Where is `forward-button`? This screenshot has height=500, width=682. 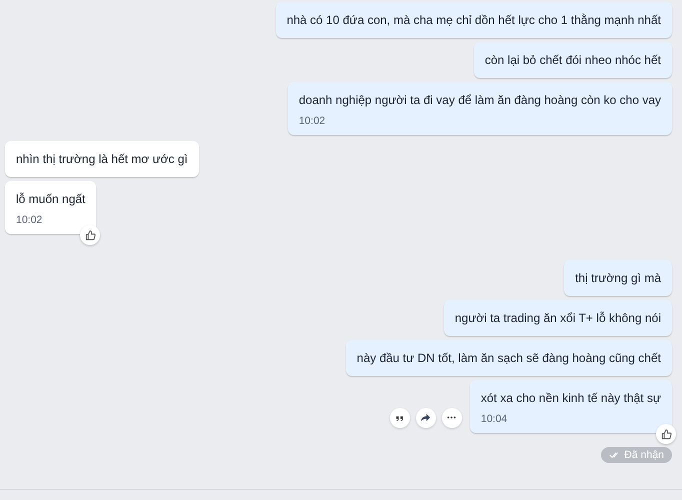
forward-button is located at coordinates (426, 418).